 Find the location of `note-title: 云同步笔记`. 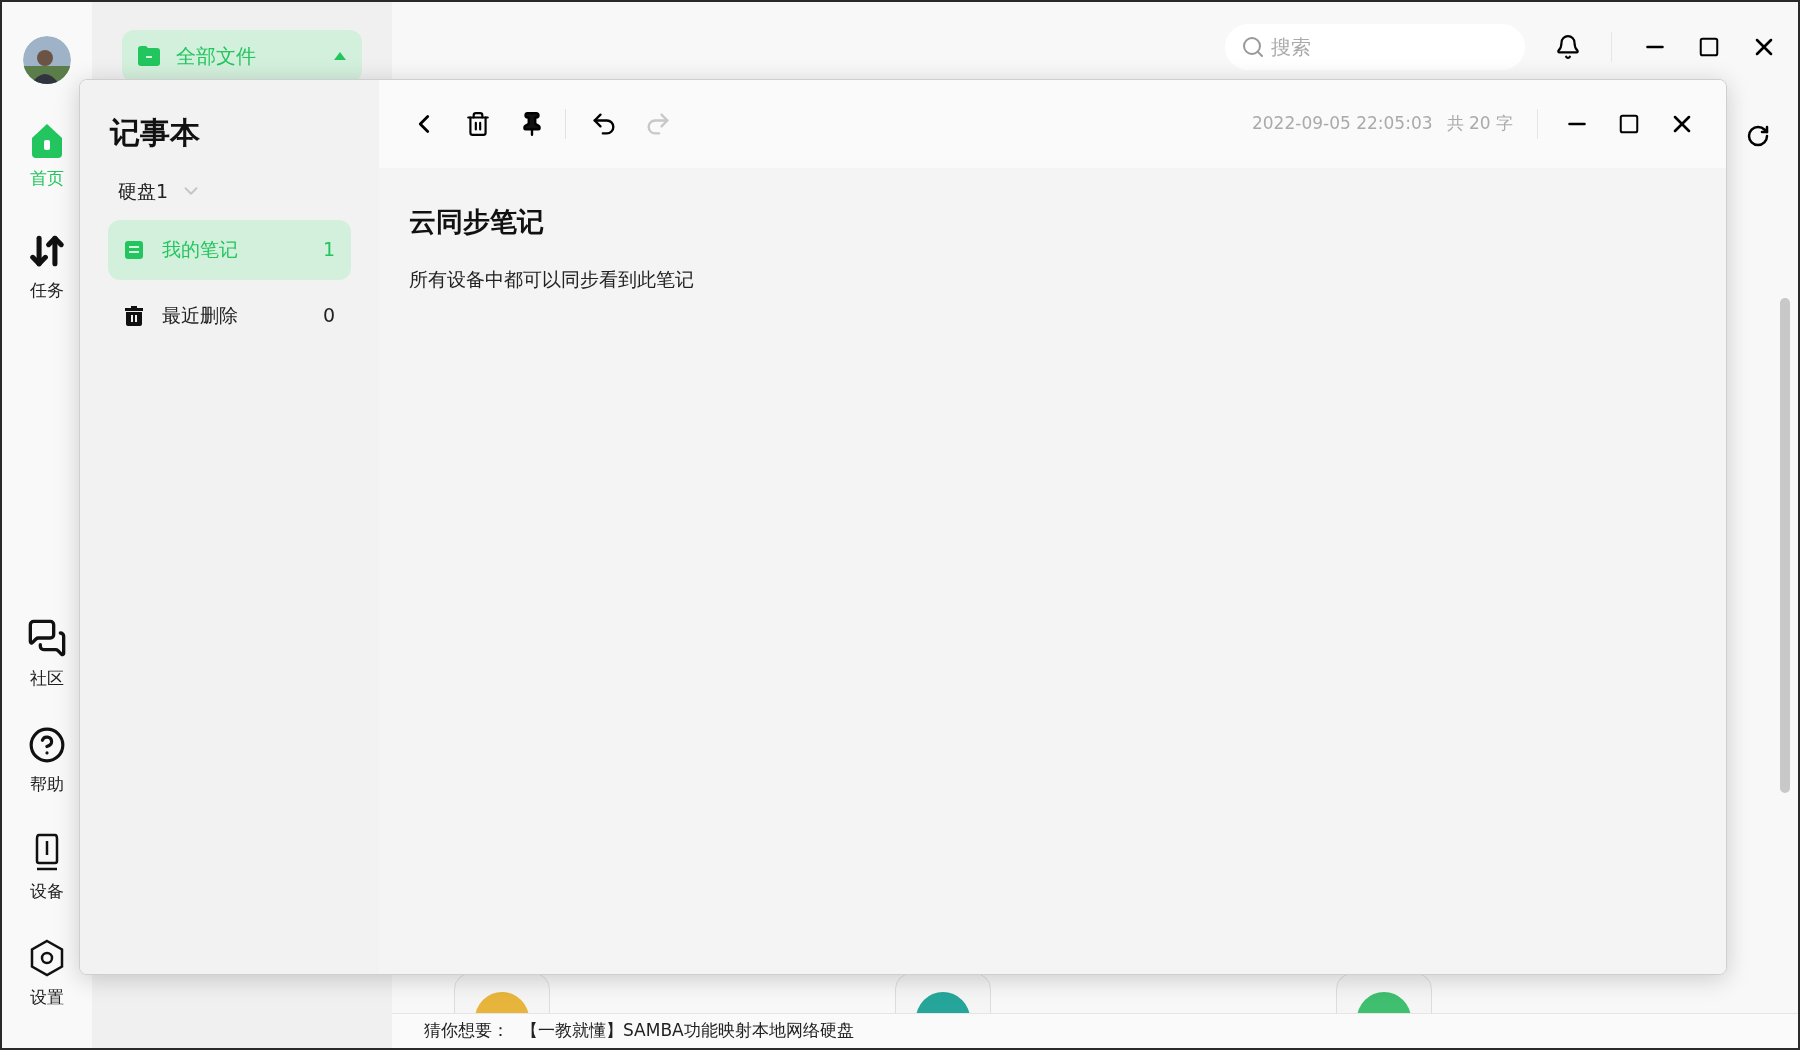

note-title: 云同步笔记 is located at coordinates (477, 222).